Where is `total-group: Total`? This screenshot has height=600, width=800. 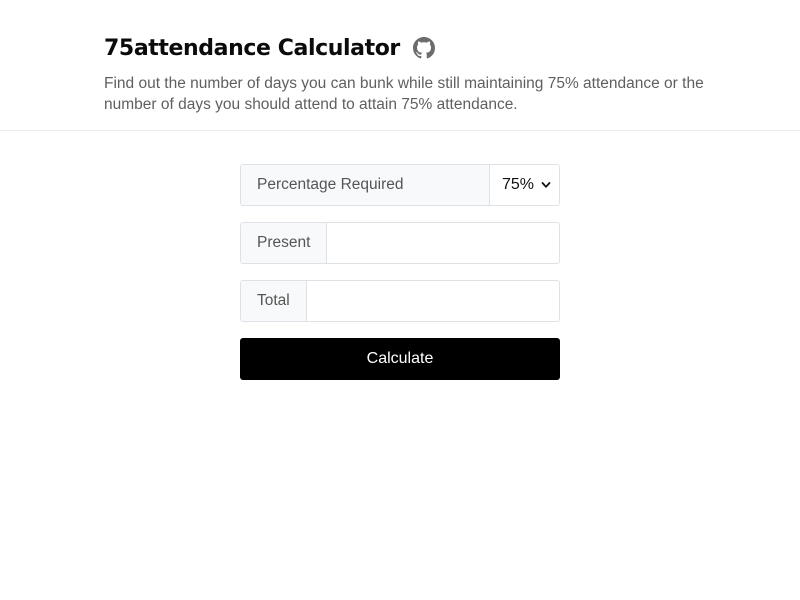 total-group: Total is located at coordinates (400, 301).